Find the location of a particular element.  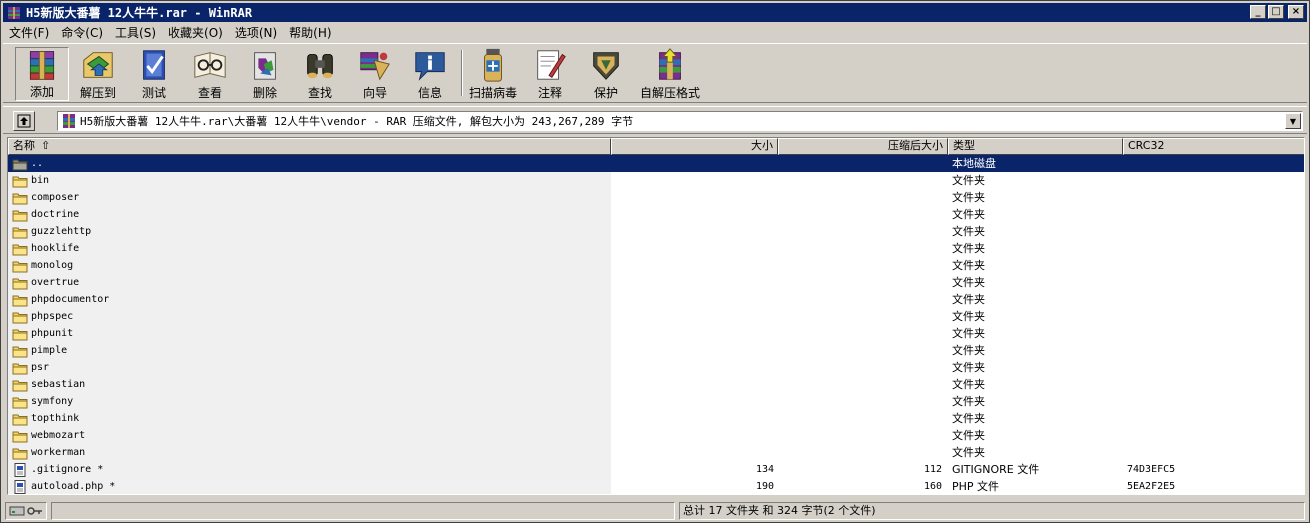

sort-up-icon: ⇧ is located at coordinates (46, 145).